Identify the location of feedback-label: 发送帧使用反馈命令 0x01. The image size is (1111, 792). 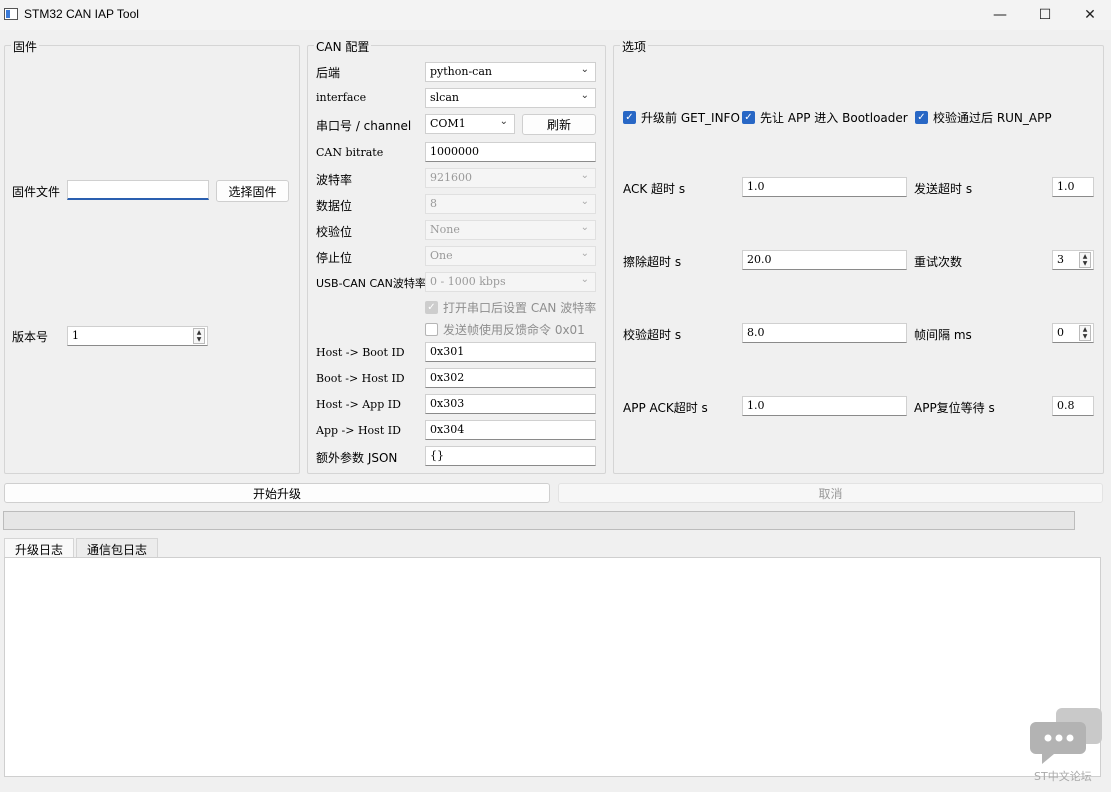
(514, 330).